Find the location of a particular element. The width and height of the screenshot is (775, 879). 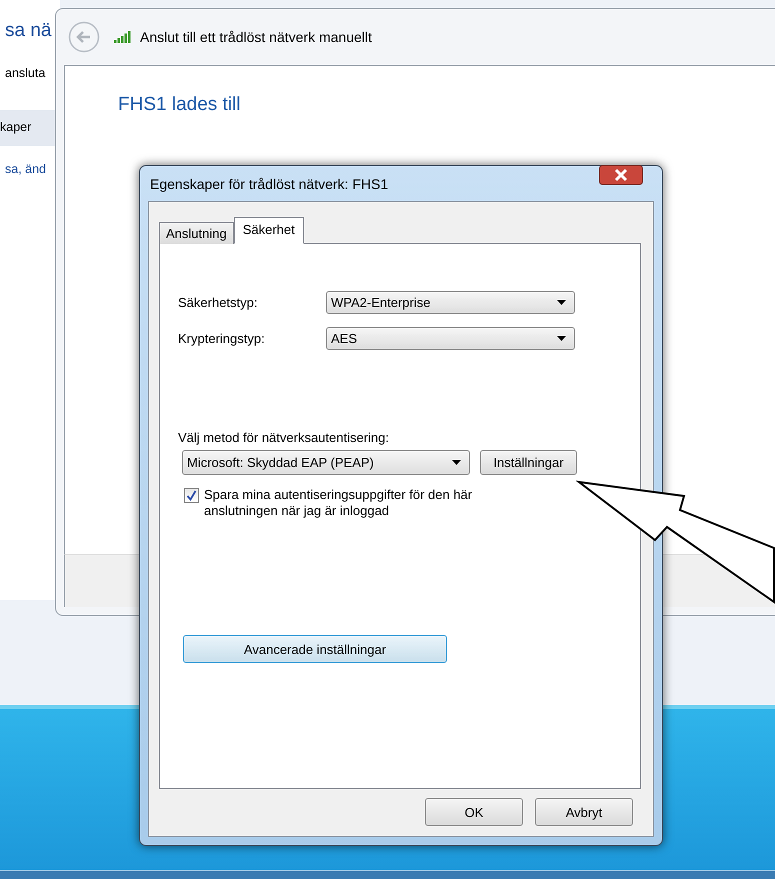

wizard-heading: FHS1 lades till is located at coordinates (179, 104).